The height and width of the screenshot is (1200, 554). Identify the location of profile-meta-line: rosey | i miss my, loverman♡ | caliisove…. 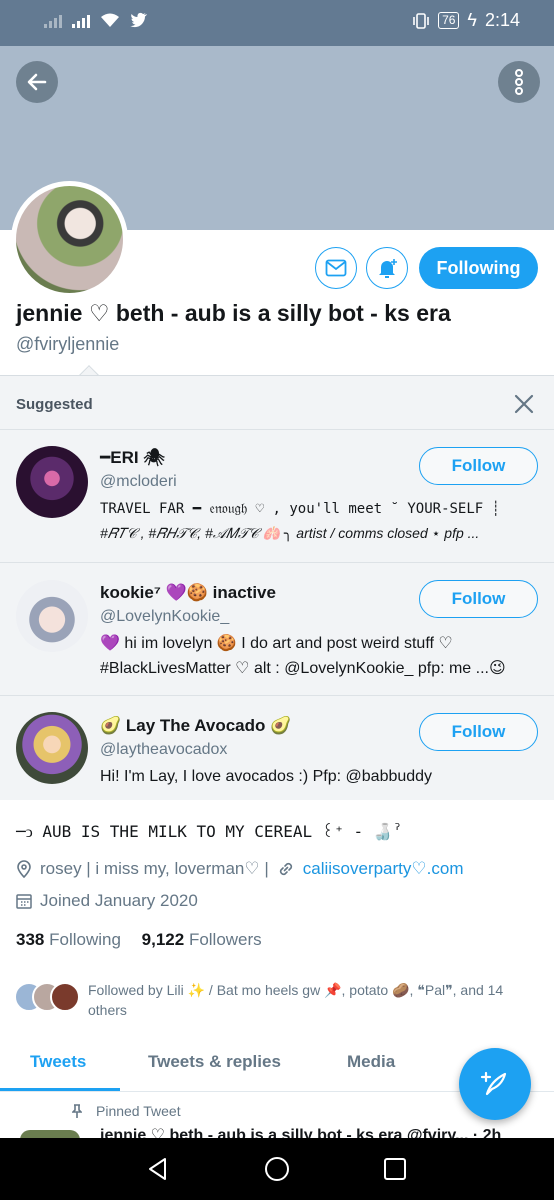
(239, 869).